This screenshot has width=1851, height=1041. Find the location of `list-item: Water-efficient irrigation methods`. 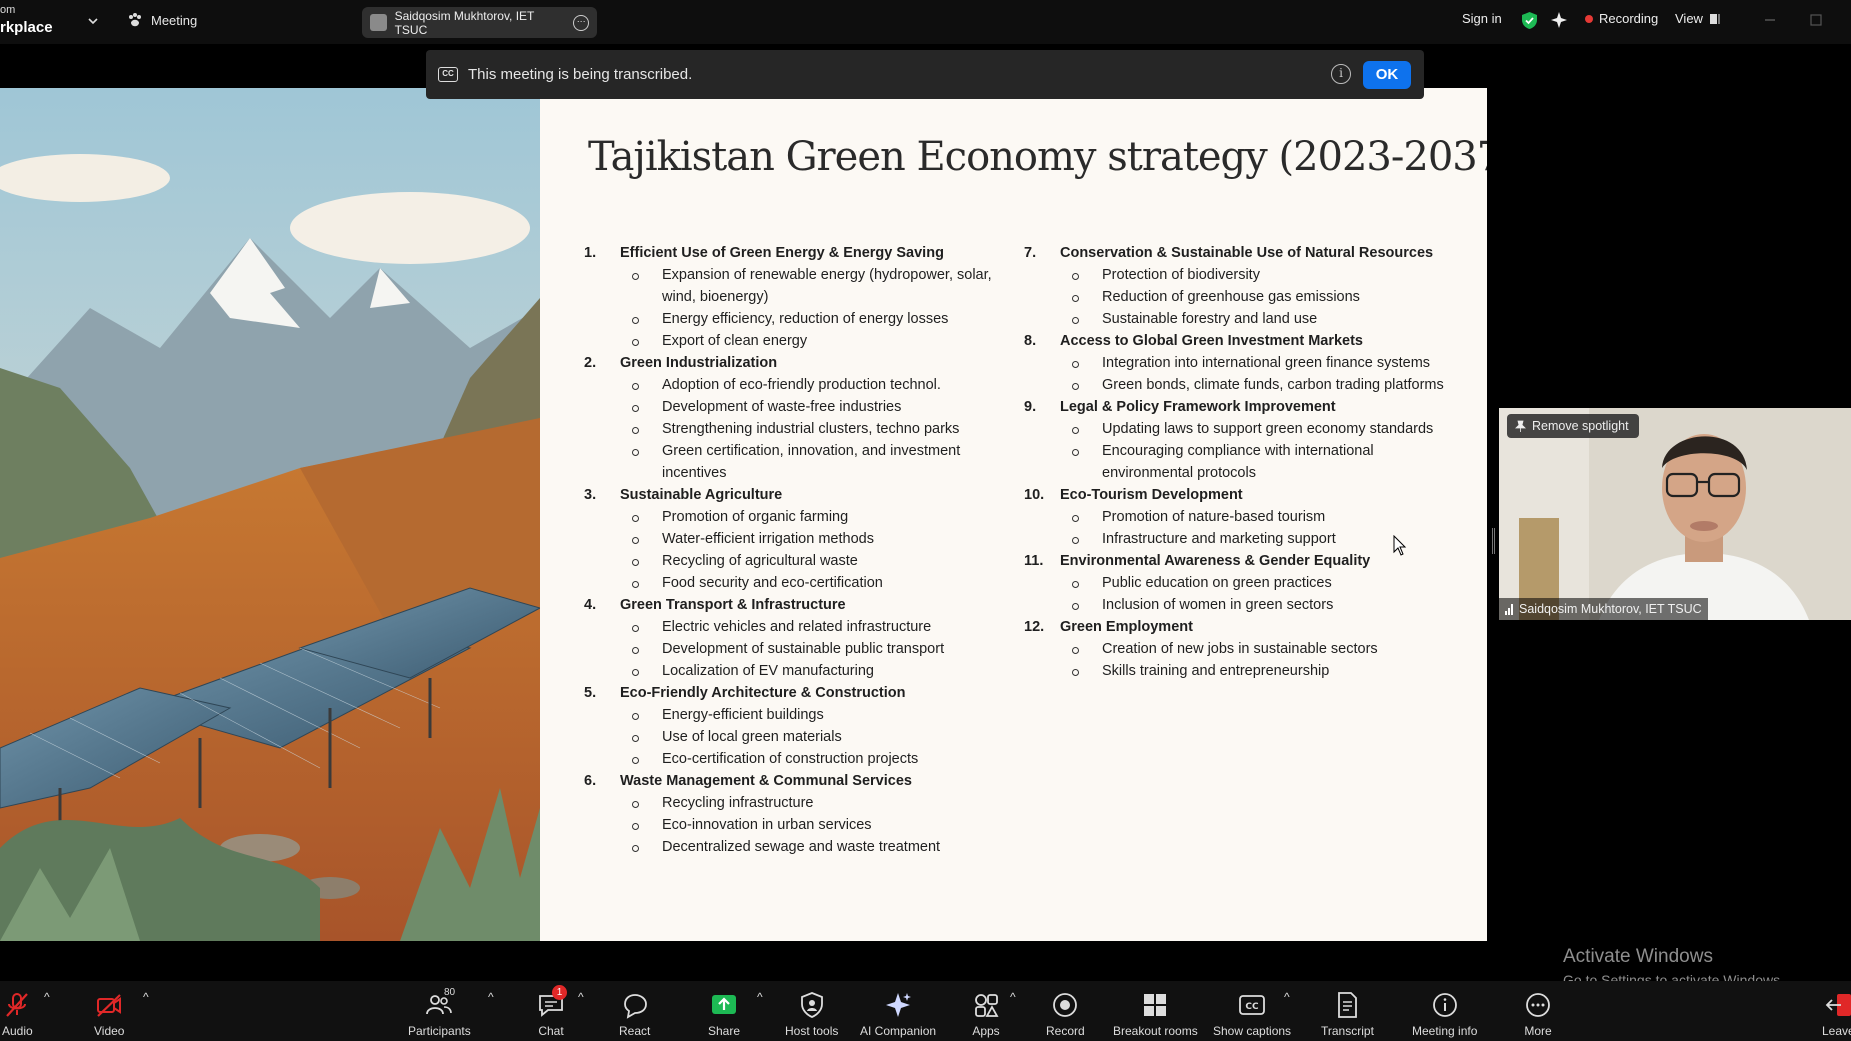

list-item: Water-efficient irrigation methods is located at coordinates (828, 539).